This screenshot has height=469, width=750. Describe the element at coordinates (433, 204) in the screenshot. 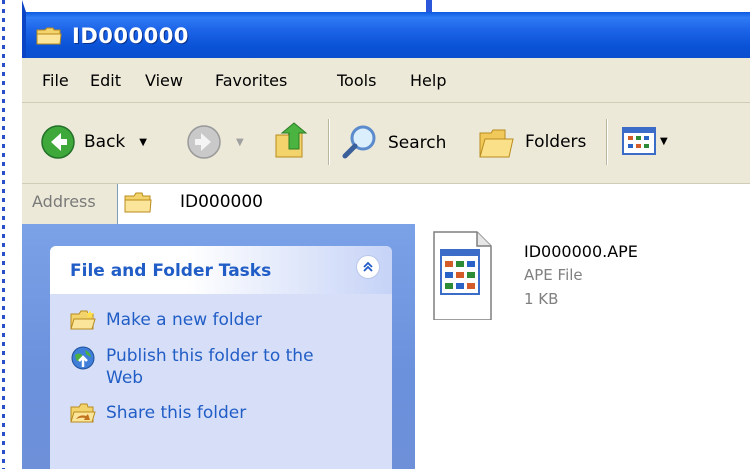

I see `address-input: ID000000` at that location.